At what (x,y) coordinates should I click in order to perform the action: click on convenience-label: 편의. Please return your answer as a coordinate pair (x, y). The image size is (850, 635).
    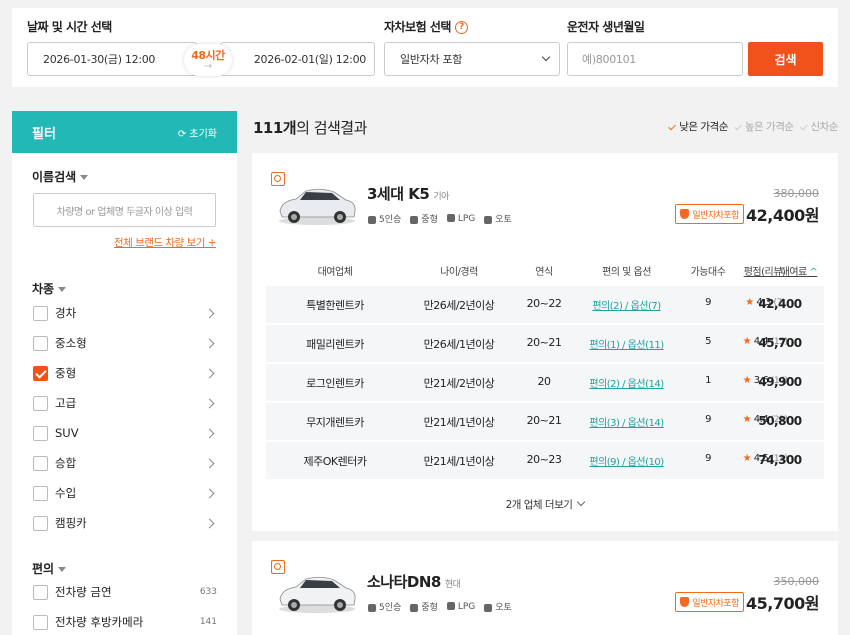
    Looking at the image, I should click on (49, 568).